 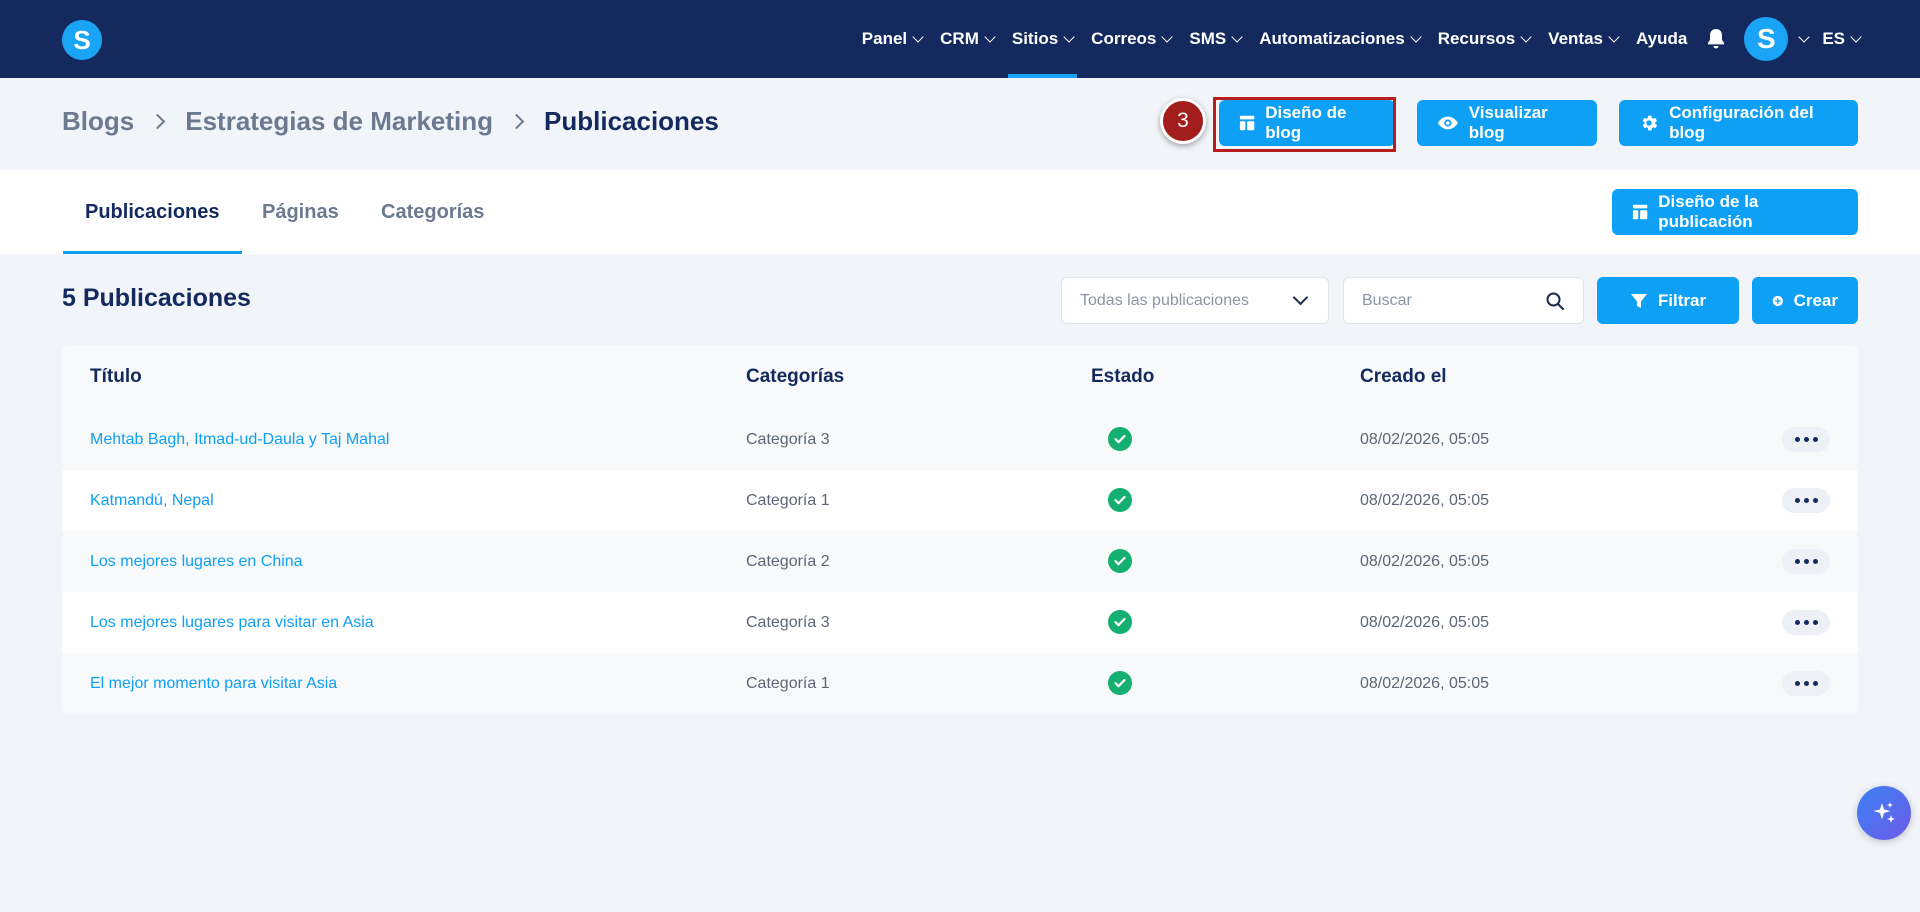 What do you see at coordinates (98, 121) in the screenshot?
I see `breadcrumb-blogs: Blogs` at bounding box center [98, 121].